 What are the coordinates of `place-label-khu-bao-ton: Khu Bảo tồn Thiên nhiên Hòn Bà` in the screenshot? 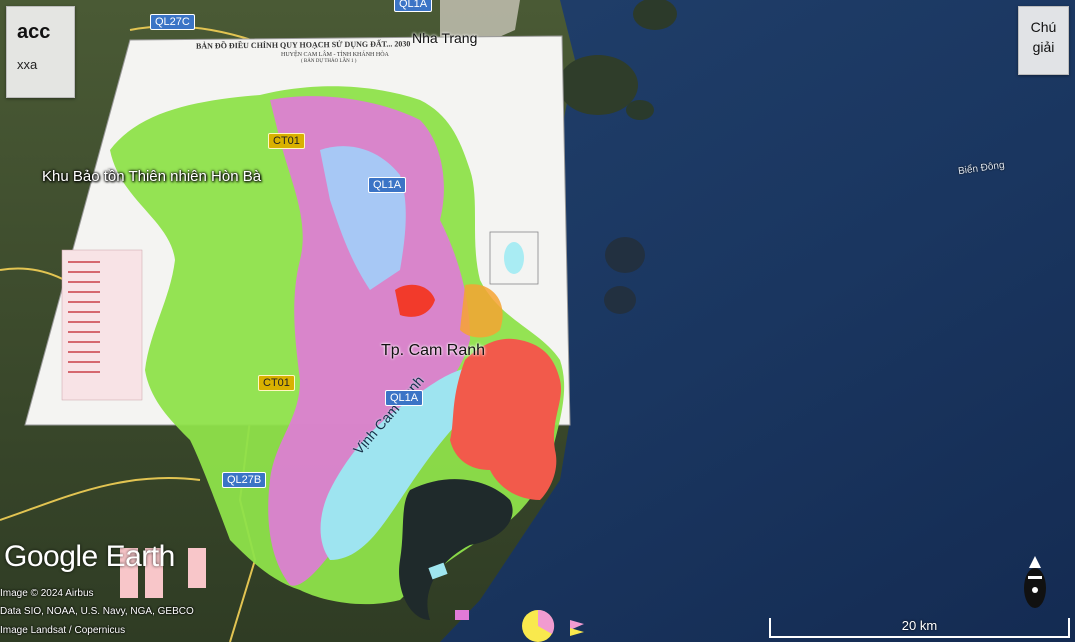 It's located at (151, 176).